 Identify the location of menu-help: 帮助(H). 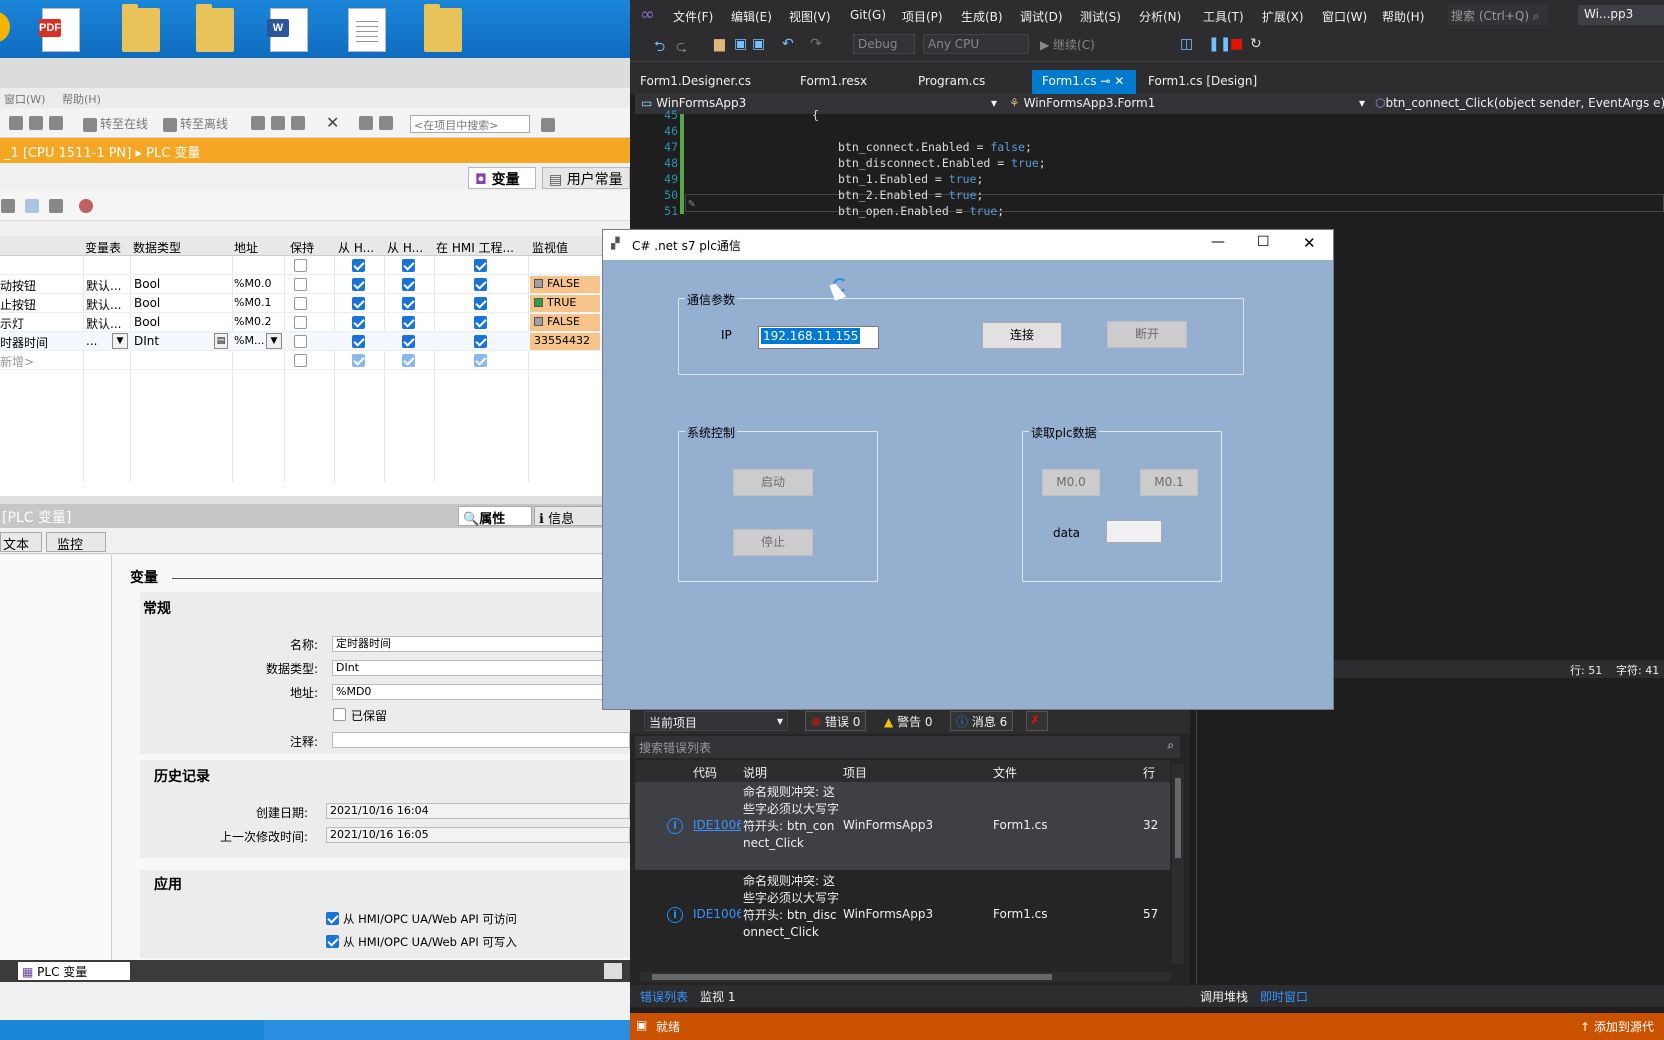
(81, 99).